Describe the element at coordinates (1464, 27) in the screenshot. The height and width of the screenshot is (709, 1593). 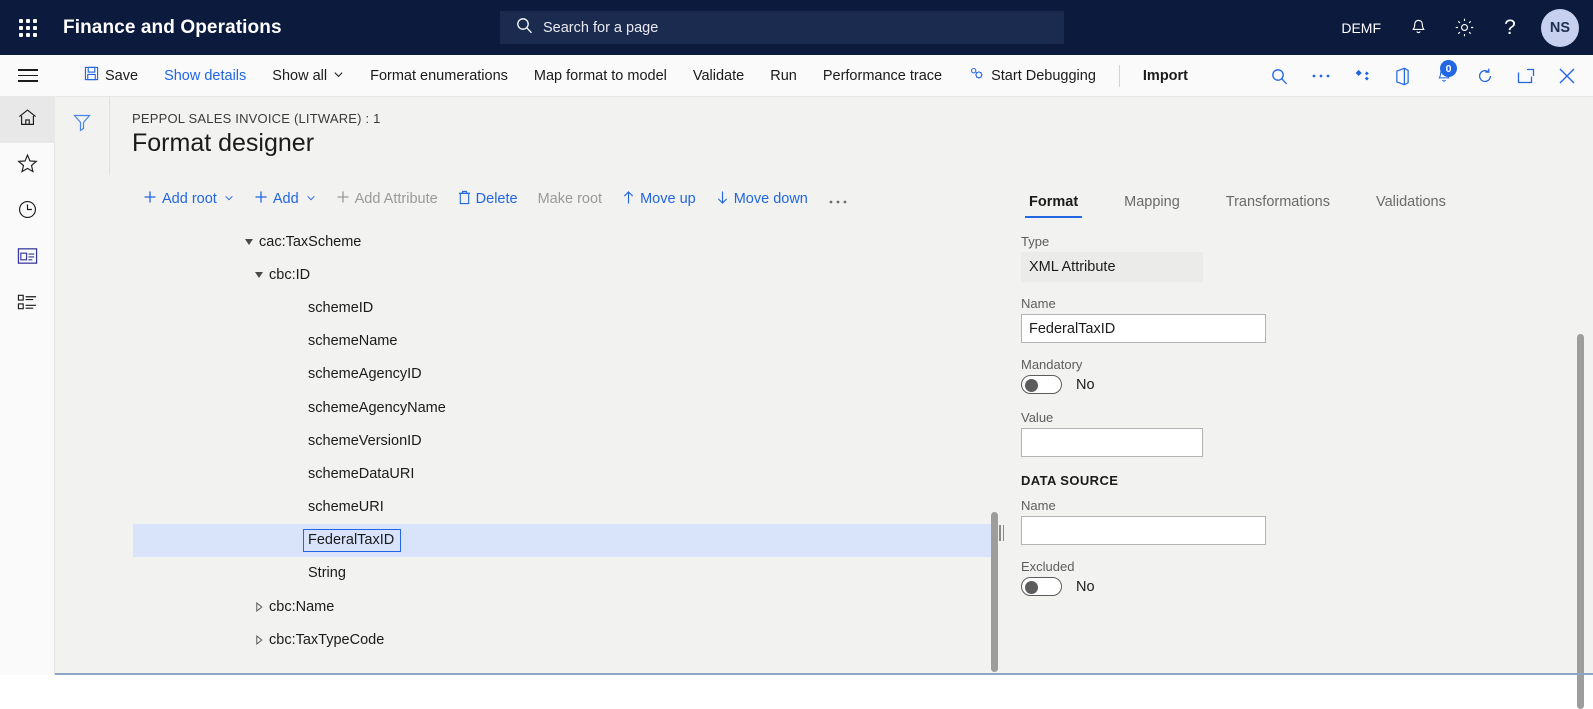
I see `gear-icon` at that location.